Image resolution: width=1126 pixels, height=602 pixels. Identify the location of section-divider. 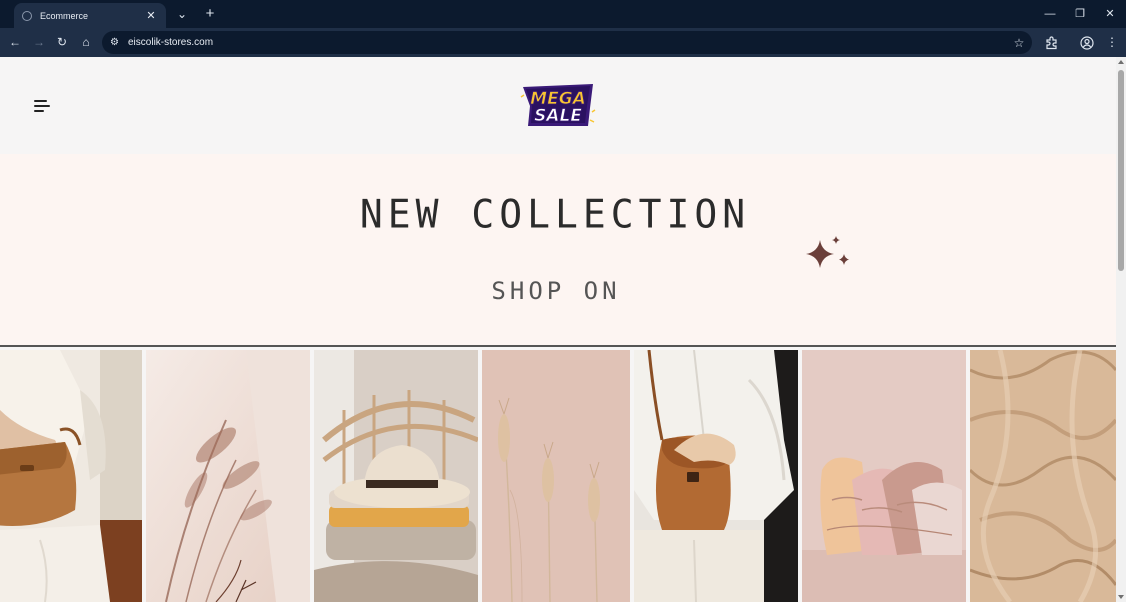
(558, 346).